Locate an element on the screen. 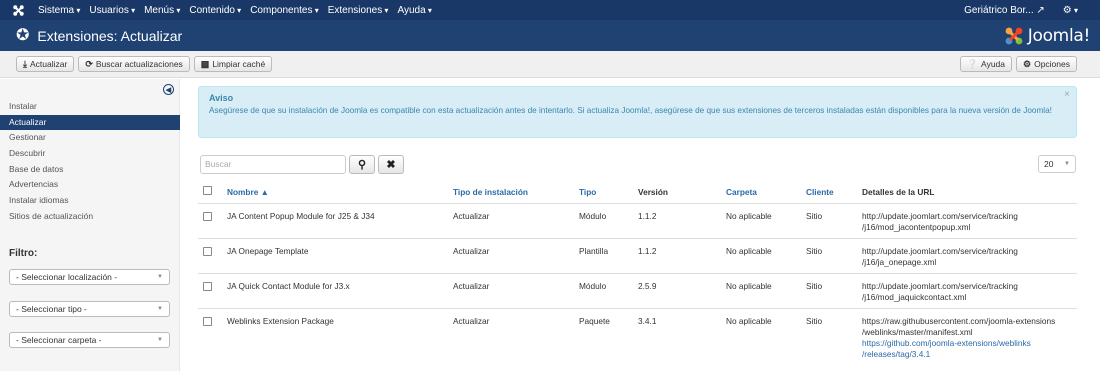 This screenshot has height=371, width=1100. purge-cache-button: ▩ Limpiar caché is located at coordinates (233, 64).